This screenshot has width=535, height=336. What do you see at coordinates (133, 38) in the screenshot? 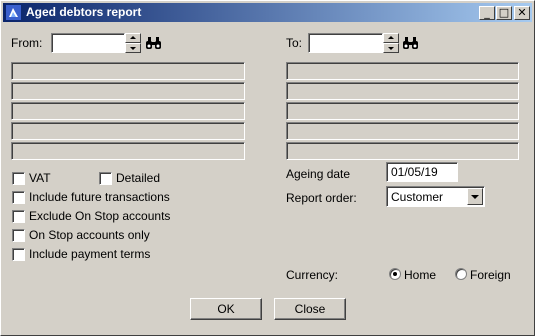
I see `from-spin-up` at bounding box center [133, 38].